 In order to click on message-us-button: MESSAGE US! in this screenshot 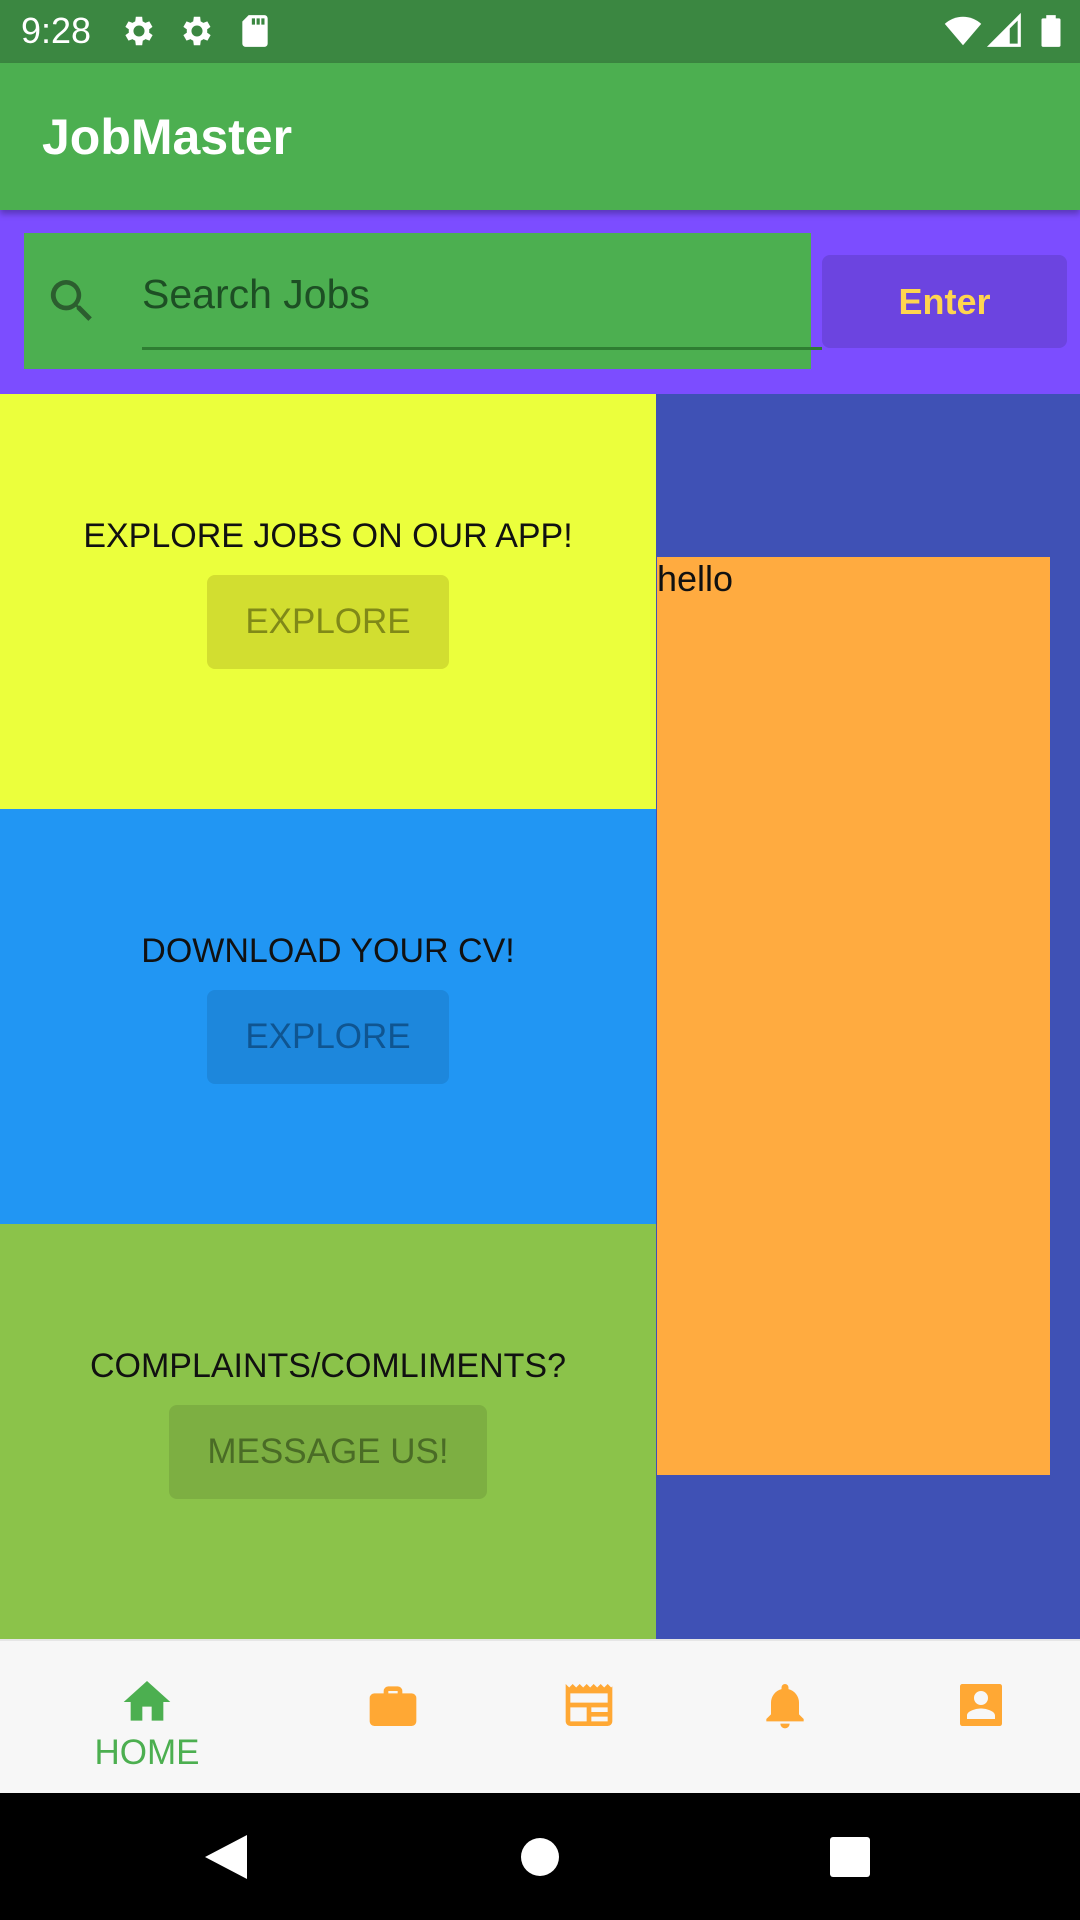, I will do `click(328, 1452)`.